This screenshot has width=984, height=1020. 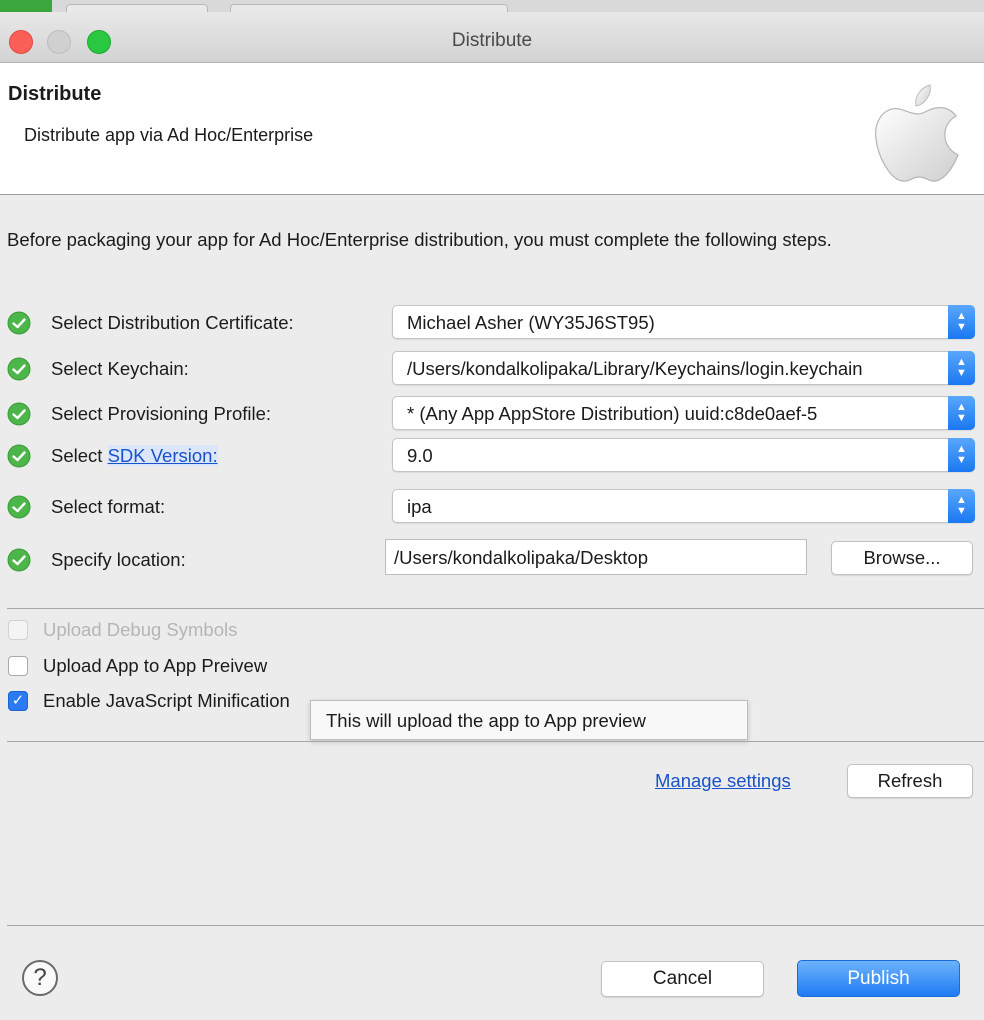 I want to click on window-title: Distribute, so click(x=492, y=40).